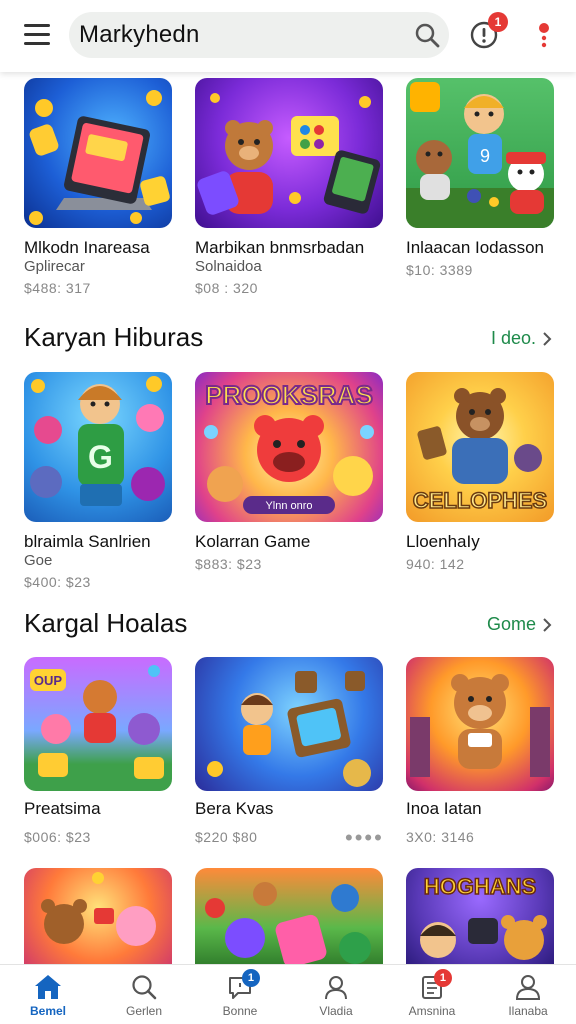 This screenshot has width=576, height=1024. What do you see at coordinates (511, 624) in the screenshot?
I see `section-more-label: Gome` at bounding box center [511, 624].